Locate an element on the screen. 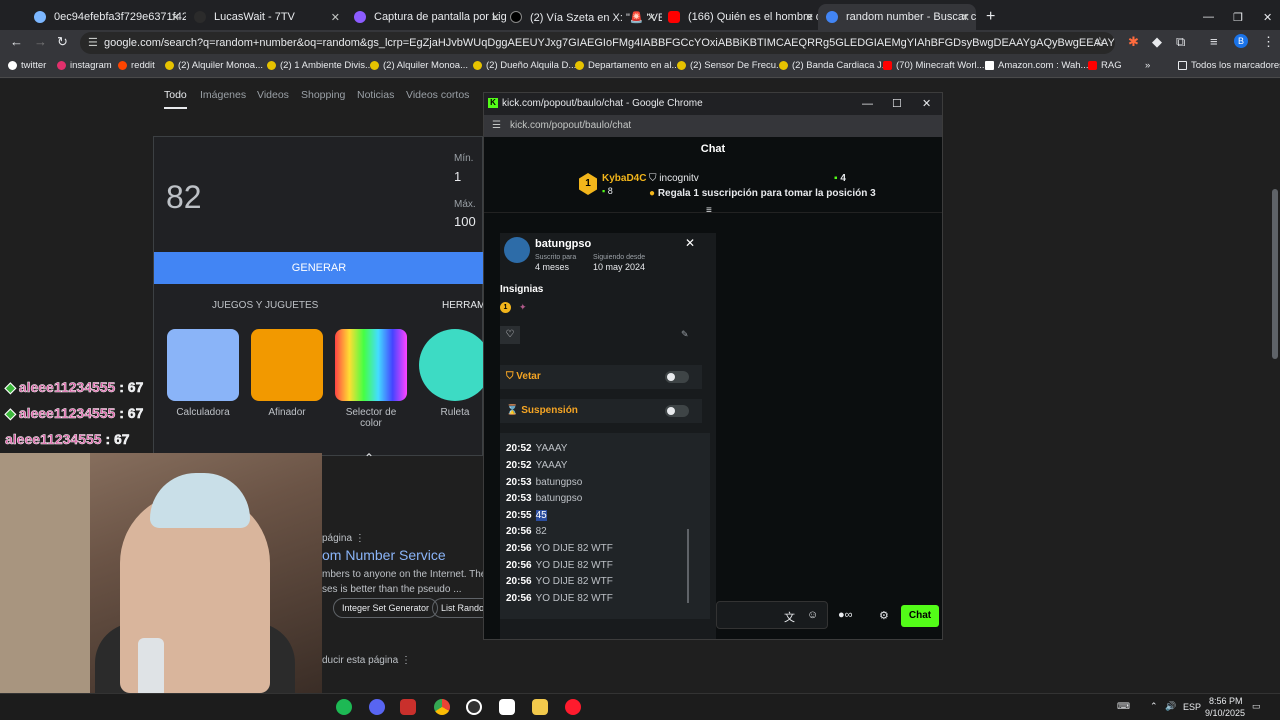 This screenshot has width=1280, height=720. reading-list-icon: ≡ is located at coordinates (1214, 41).